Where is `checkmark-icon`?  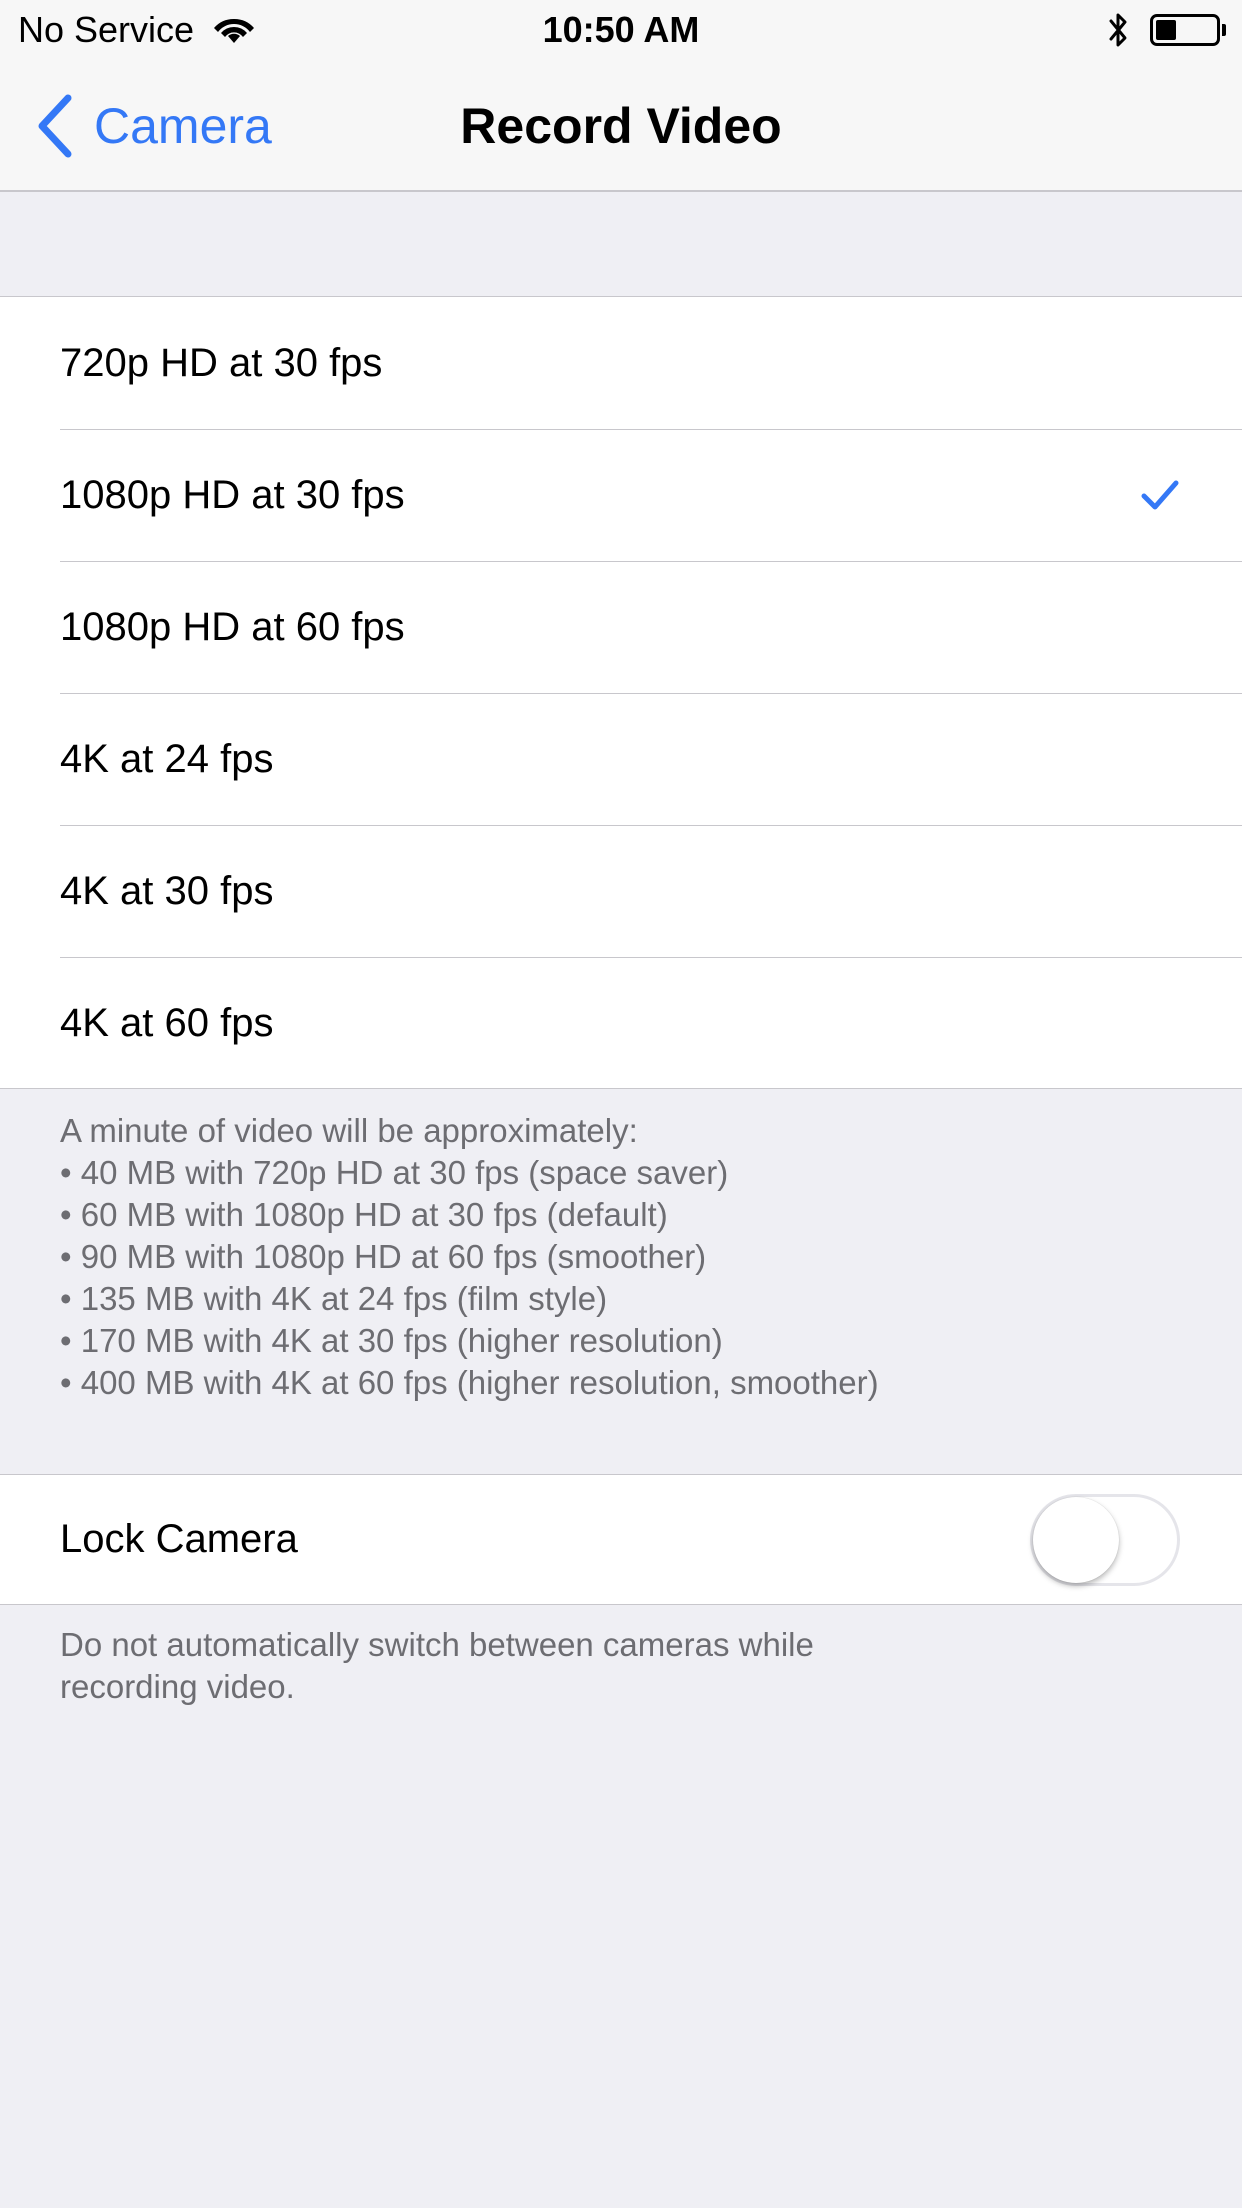 checkmark-icon is located at coordinates (1160, 495).